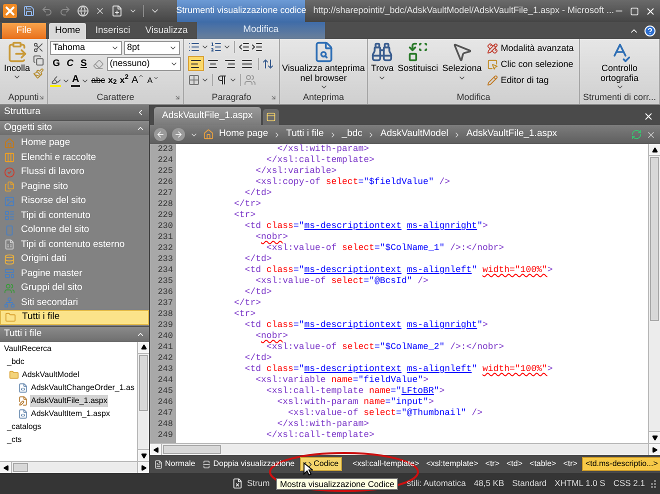 The image size is (660, 494). I want to click on nav-item: Elenchi e raccolte, so click(74, 157).